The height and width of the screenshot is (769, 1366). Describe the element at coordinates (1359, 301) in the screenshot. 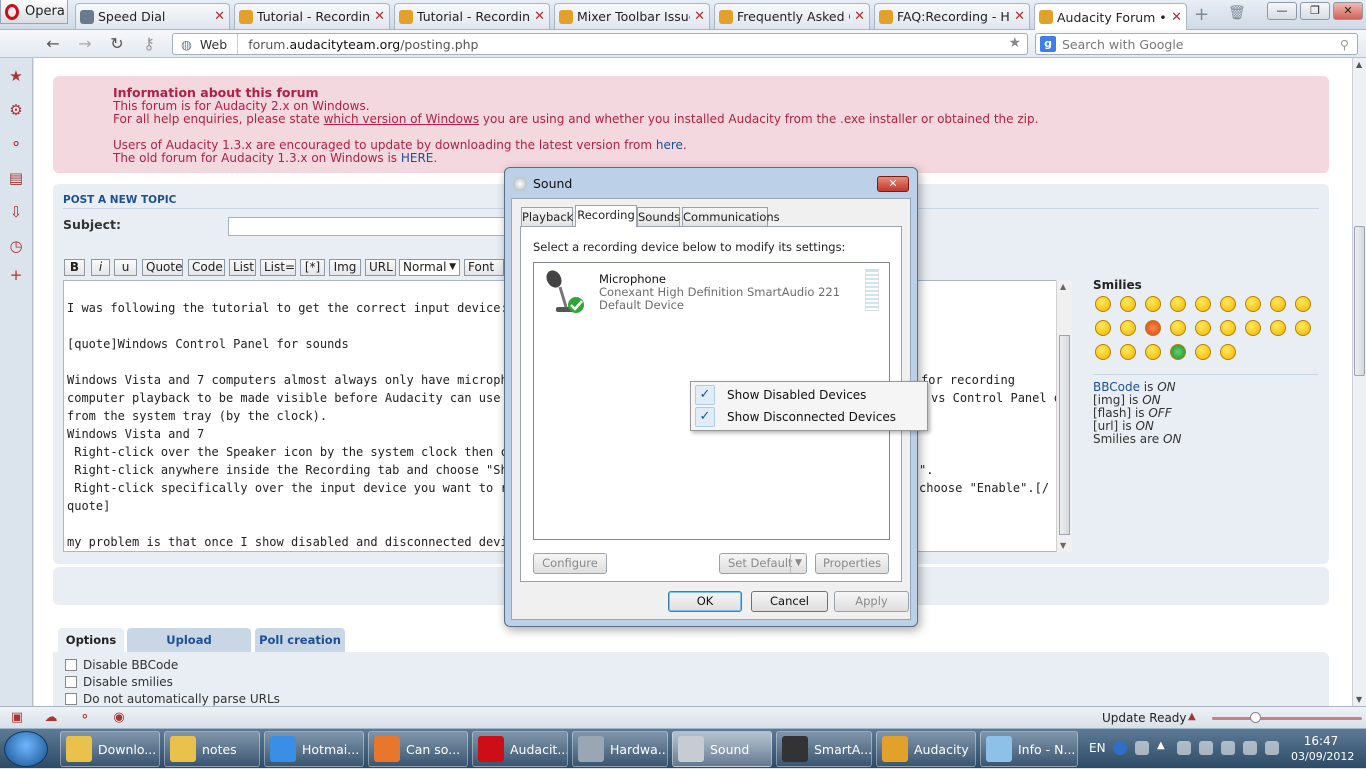

I see `page-scroll-thumb` at that location.